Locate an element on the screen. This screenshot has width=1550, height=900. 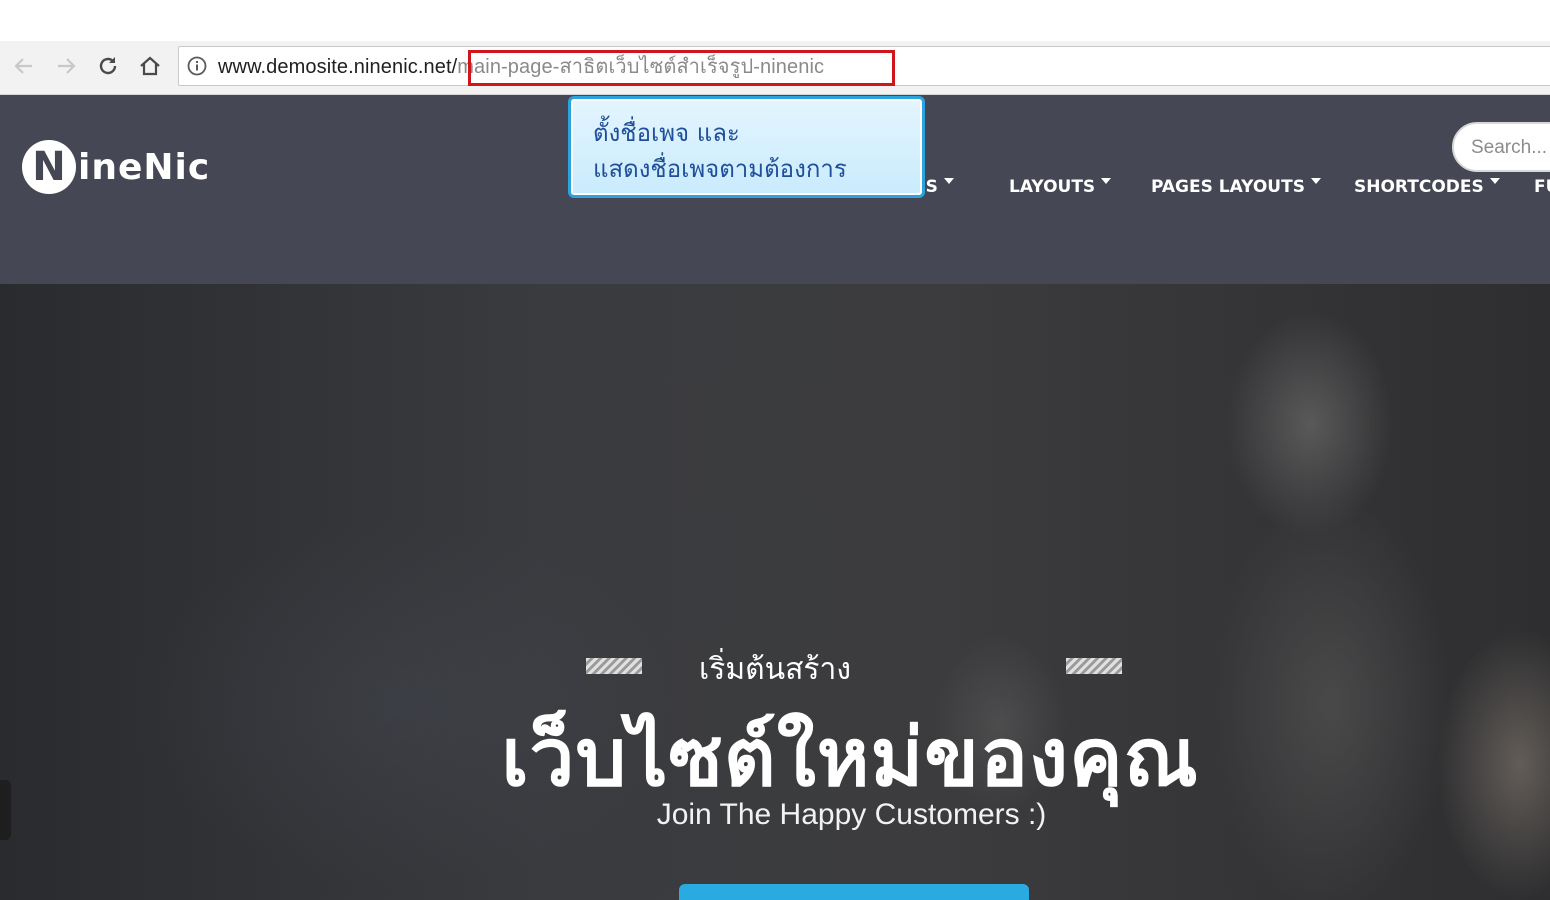
menu-item-layouts: LAYOUTS is located at coordinates (1060, 187).